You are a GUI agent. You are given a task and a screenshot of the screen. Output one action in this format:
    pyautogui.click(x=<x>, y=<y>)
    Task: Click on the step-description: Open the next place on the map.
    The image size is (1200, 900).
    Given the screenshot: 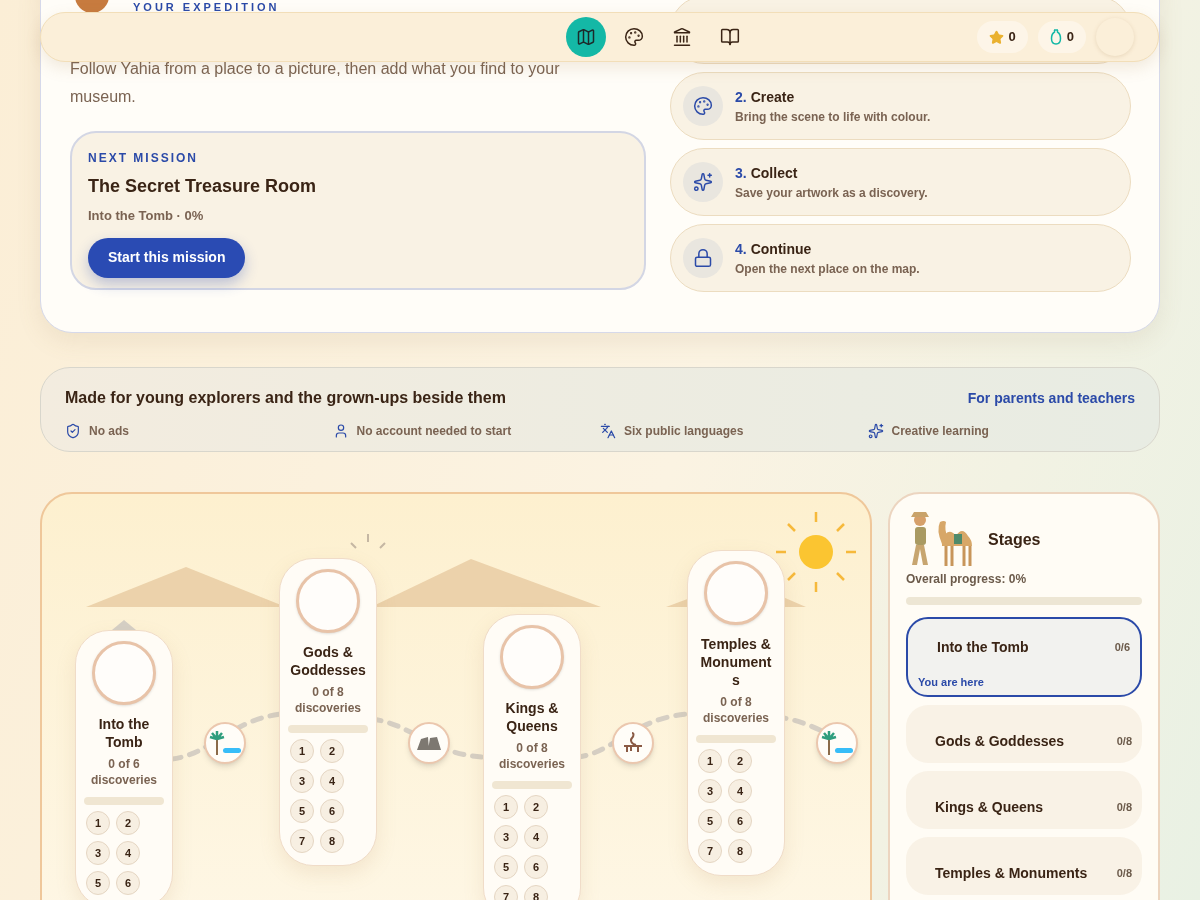 What is the action you would take?
    pyautogui.click(x=827, y=269)
    